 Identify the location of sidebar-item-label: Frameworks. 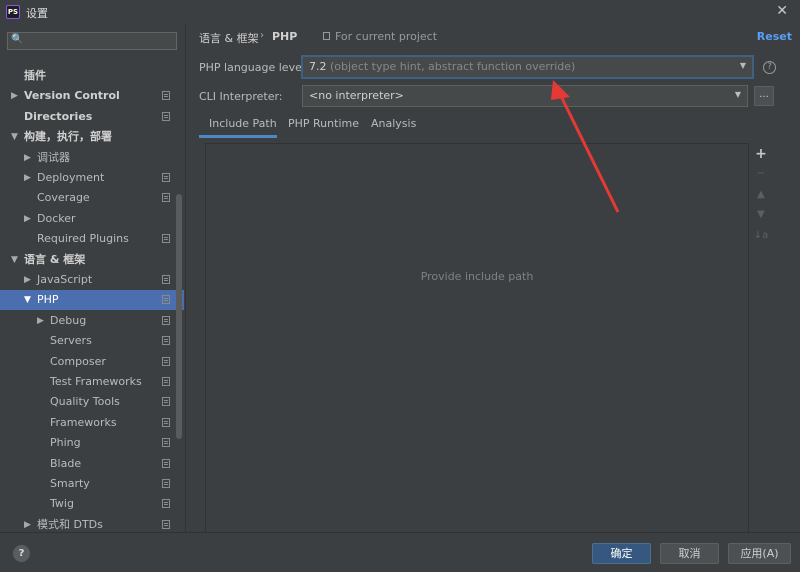
(83, 422).